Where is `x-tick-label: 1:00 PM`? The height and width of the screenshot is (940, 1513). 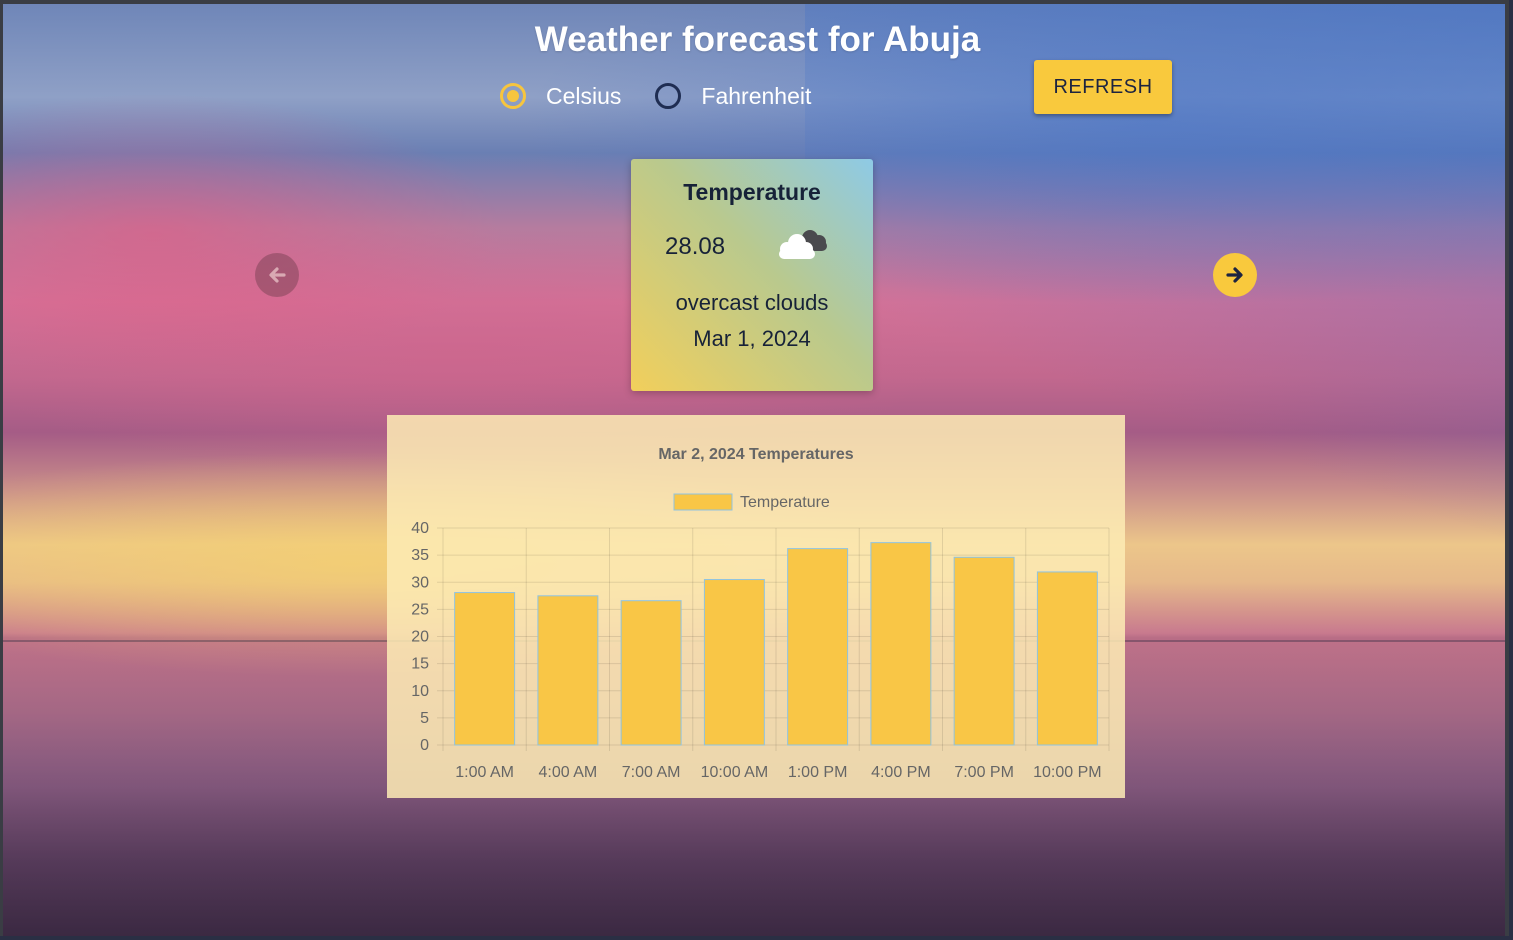 x-tick-label: 1:00 PM is located at coordinates (818, 772).